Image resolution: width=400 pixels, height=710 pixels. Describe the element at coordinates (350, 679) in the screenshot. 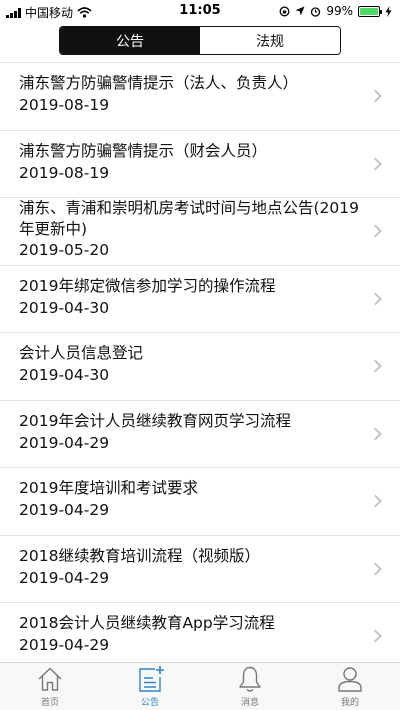

I see `person-icon` at that location.